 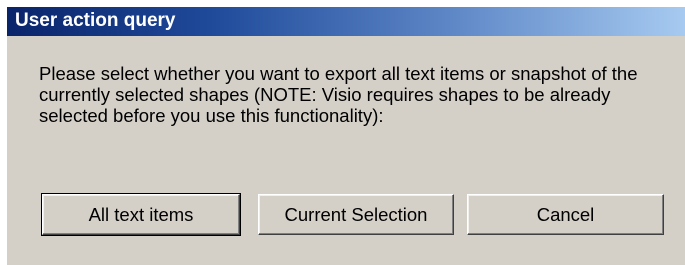 I want to click on dialog-title: User action query, so click(x=95, y=20).